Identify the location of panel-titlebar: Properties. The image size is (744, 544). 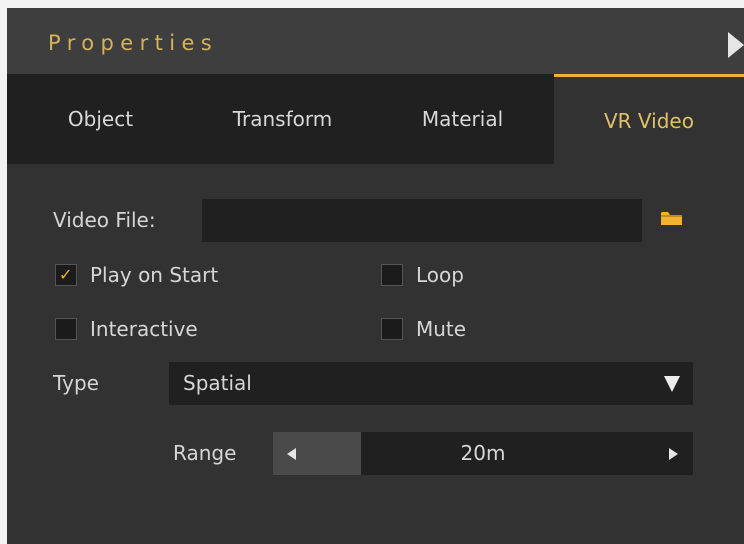
(375, 41).